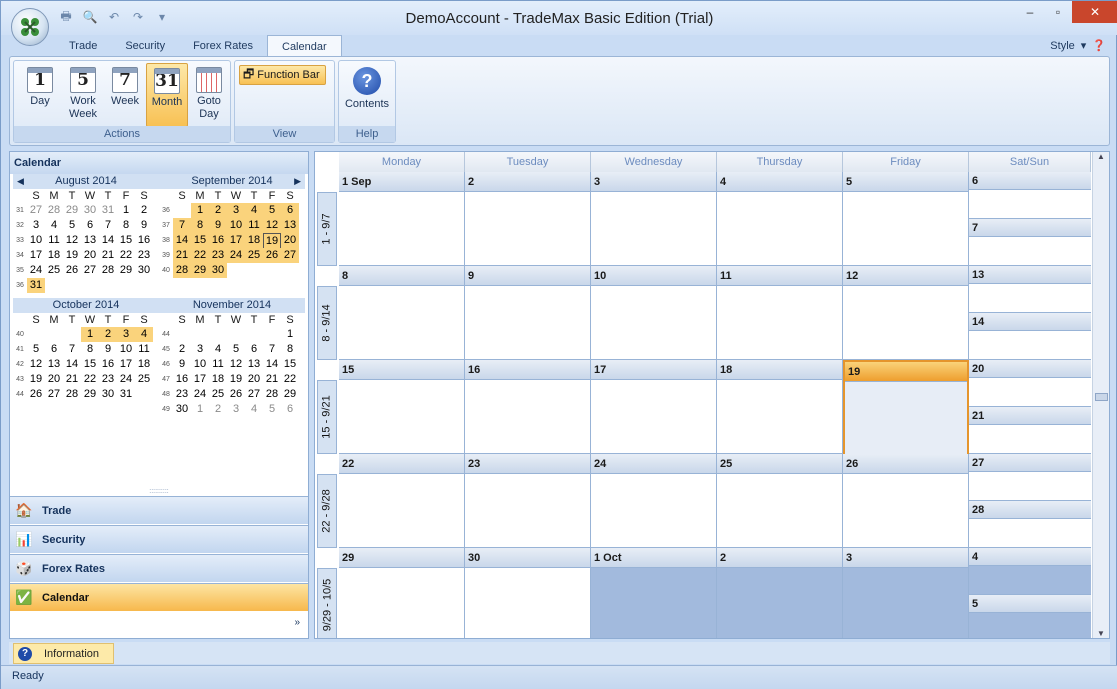 The image size is (1117, 689). I want to click on nav-forex-rates: 🎲 Forex Rates, so click(159, 568).